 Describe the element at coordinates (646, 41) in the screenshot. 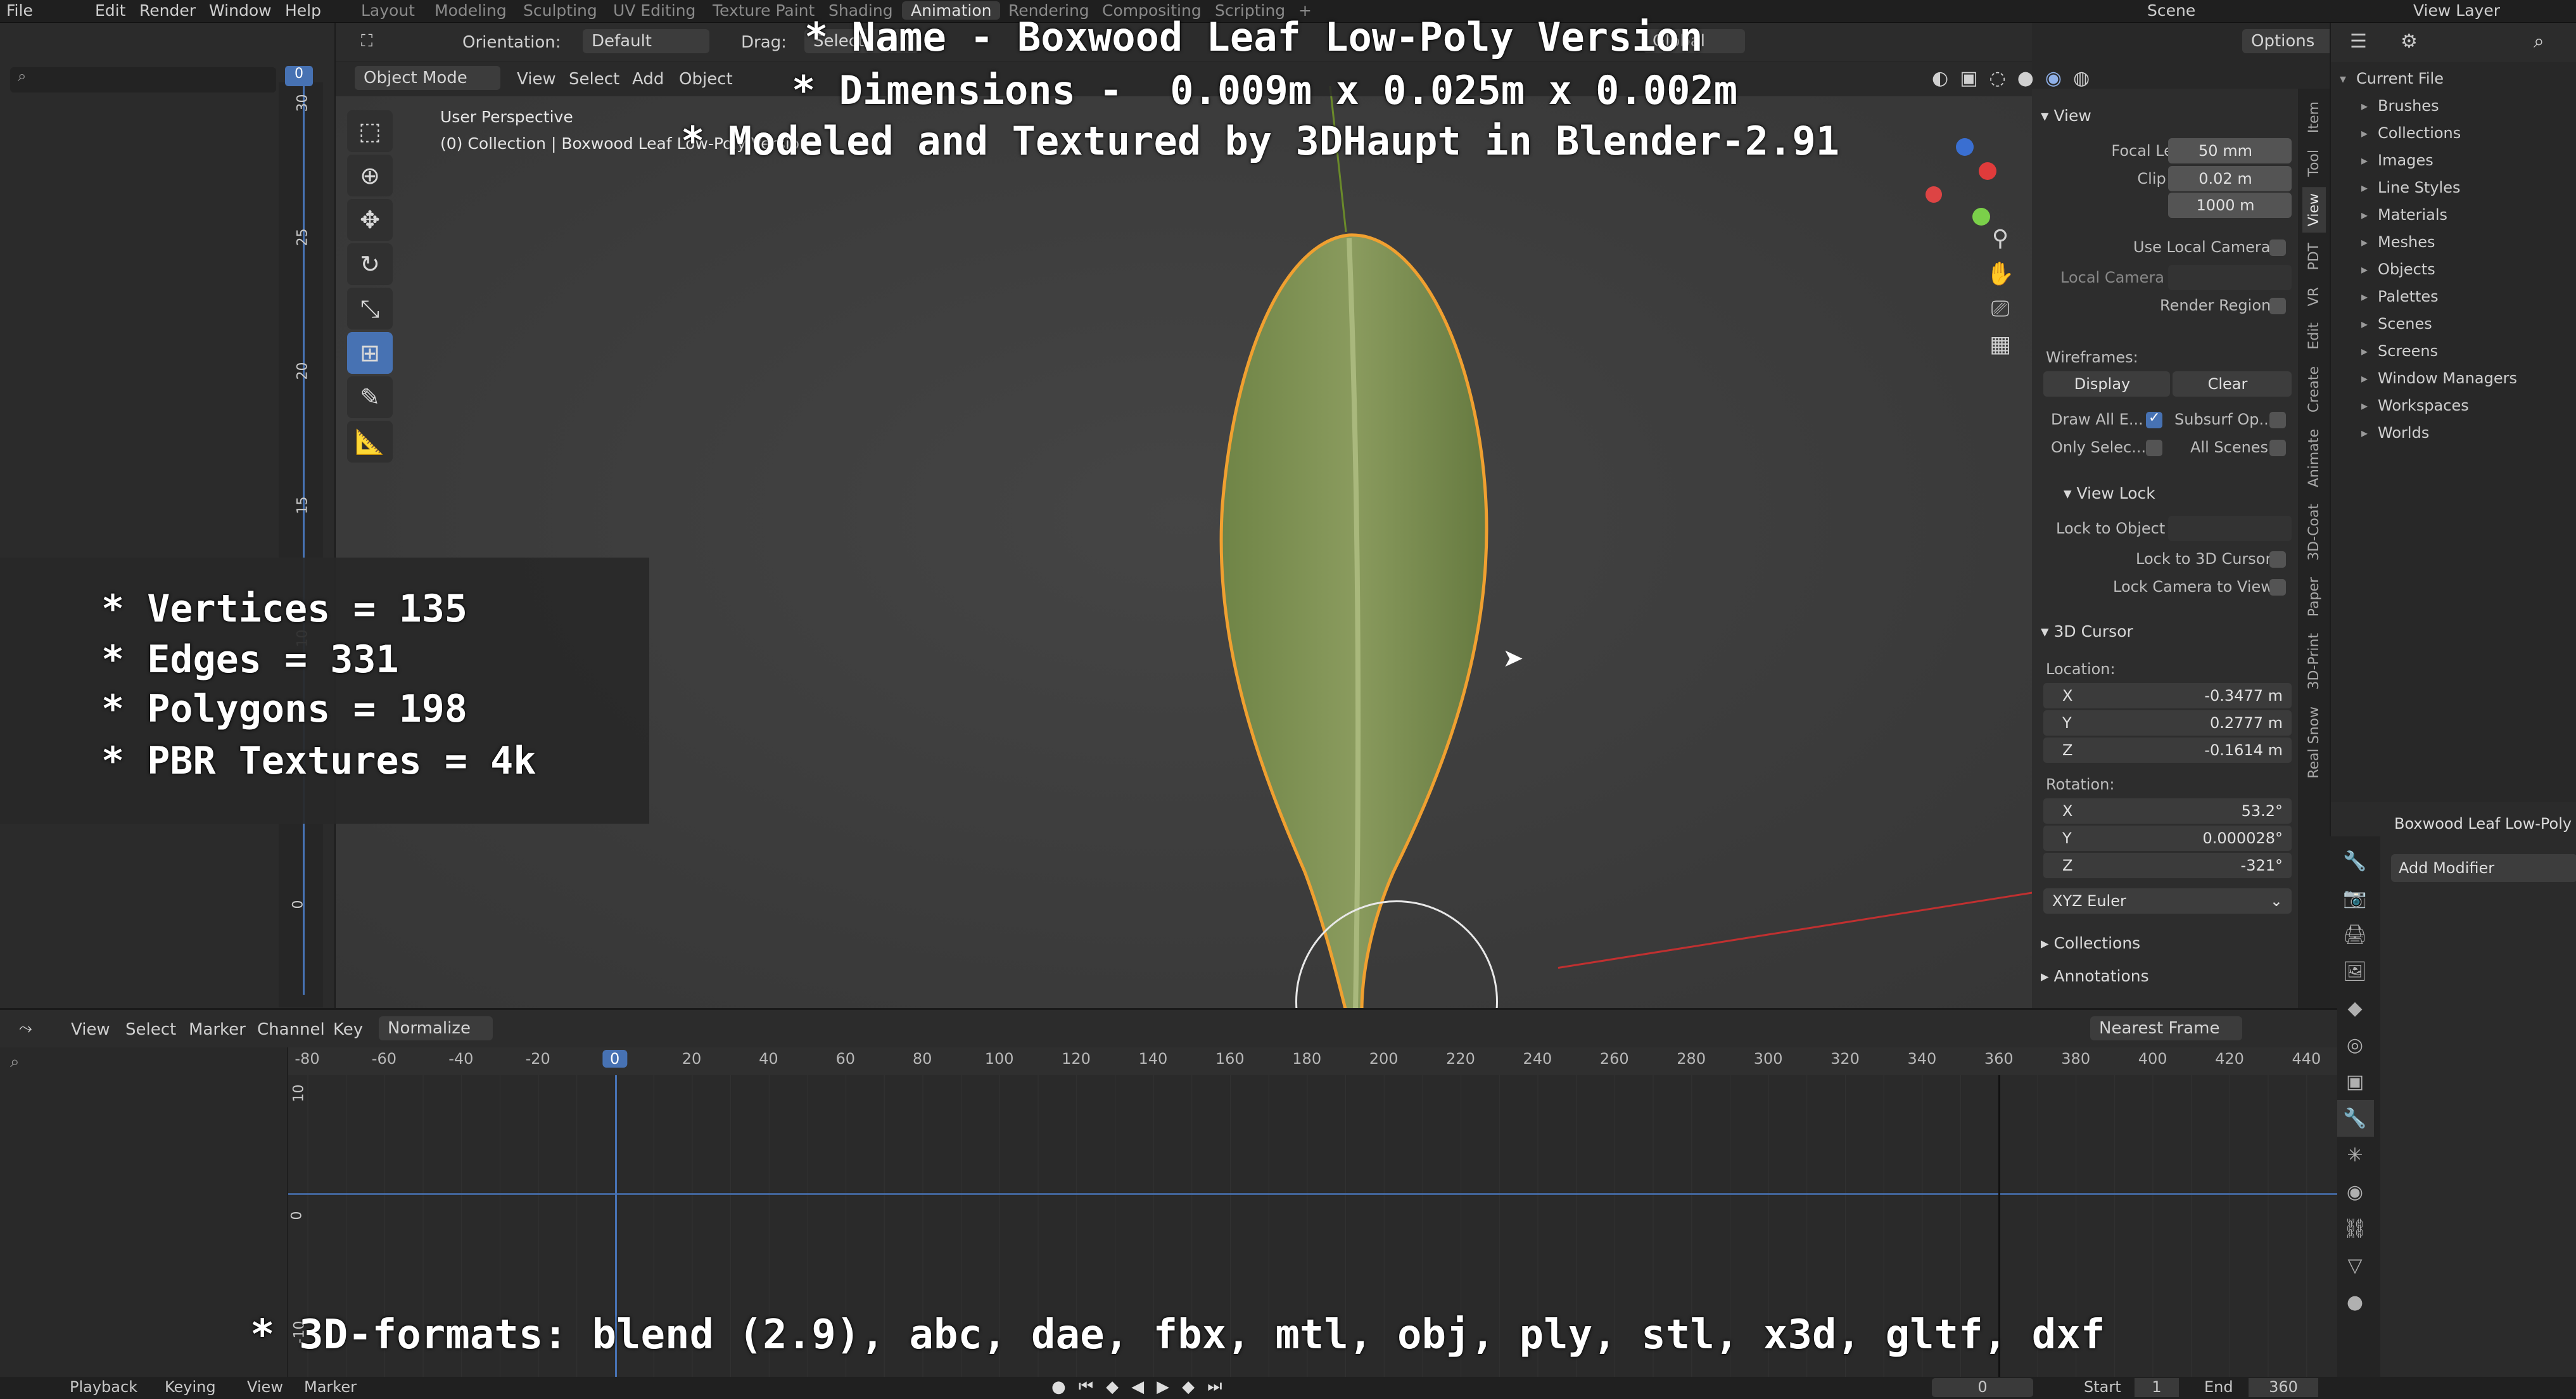

I see `orientation-dropdown: Default` at that location.